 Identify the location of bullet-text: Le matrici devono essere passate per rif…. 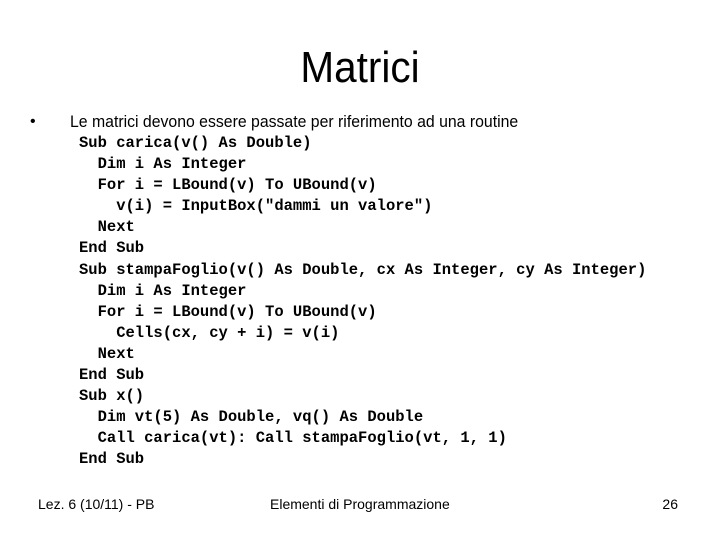
(294, 121).